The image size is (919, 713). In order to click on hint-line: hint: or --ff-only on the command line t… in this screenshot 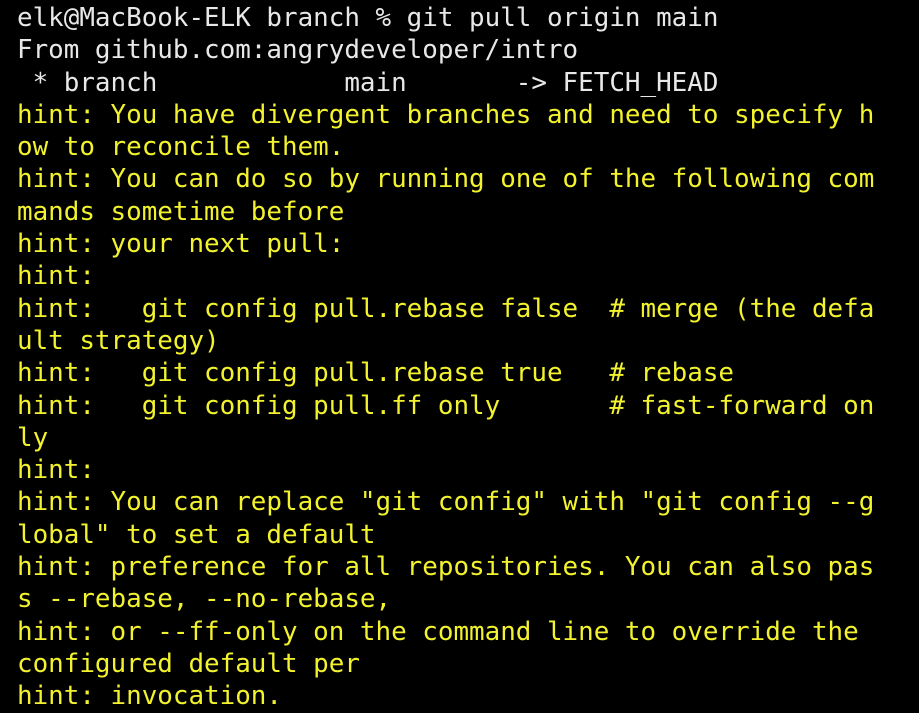, I will do `click(438, 631)`.